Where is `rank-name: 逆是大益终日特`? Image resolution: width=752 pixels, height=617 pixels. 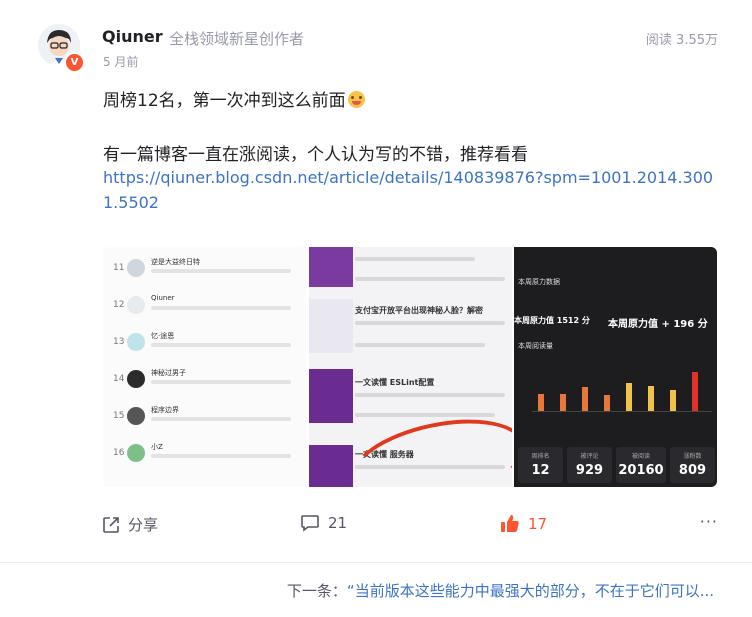 rank-name: 逆是大益终日特 is located at coordinates (175, 262).